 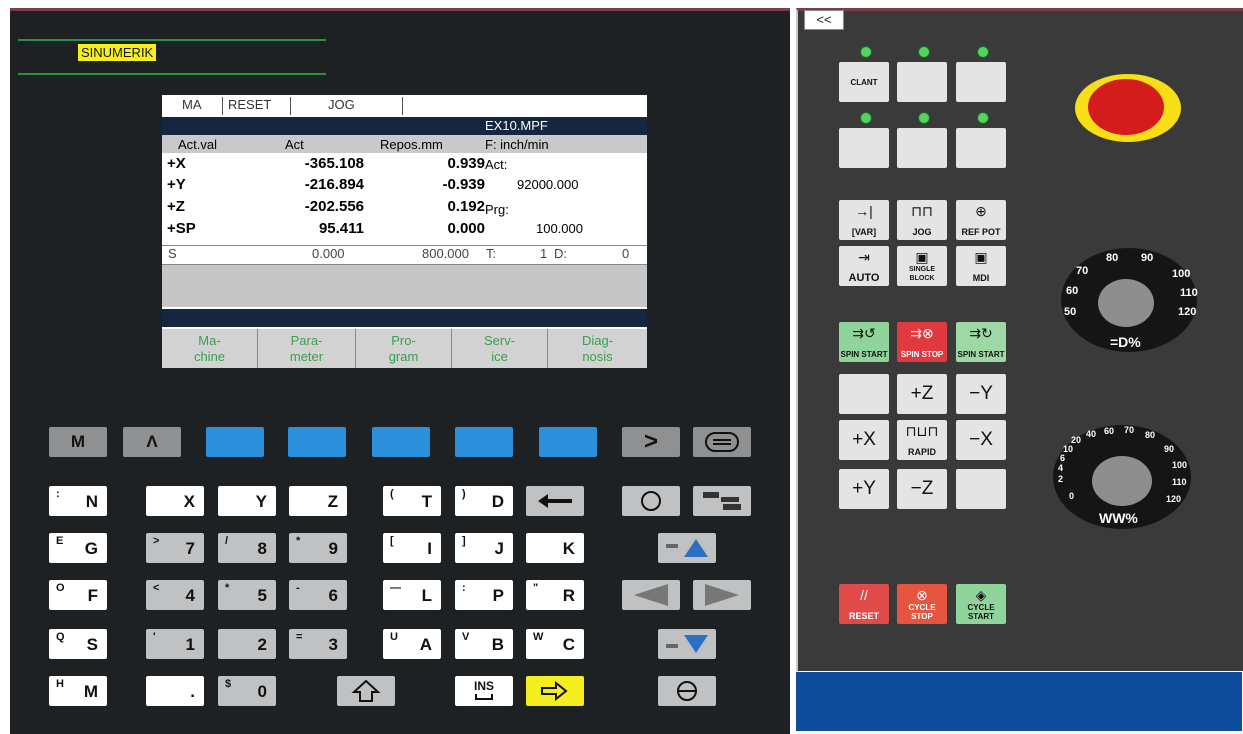 What do you see at coordinates (404, 348) in the screenshot?
I see `softkey-program: Pro- gram` at bounding box center [404, 348].